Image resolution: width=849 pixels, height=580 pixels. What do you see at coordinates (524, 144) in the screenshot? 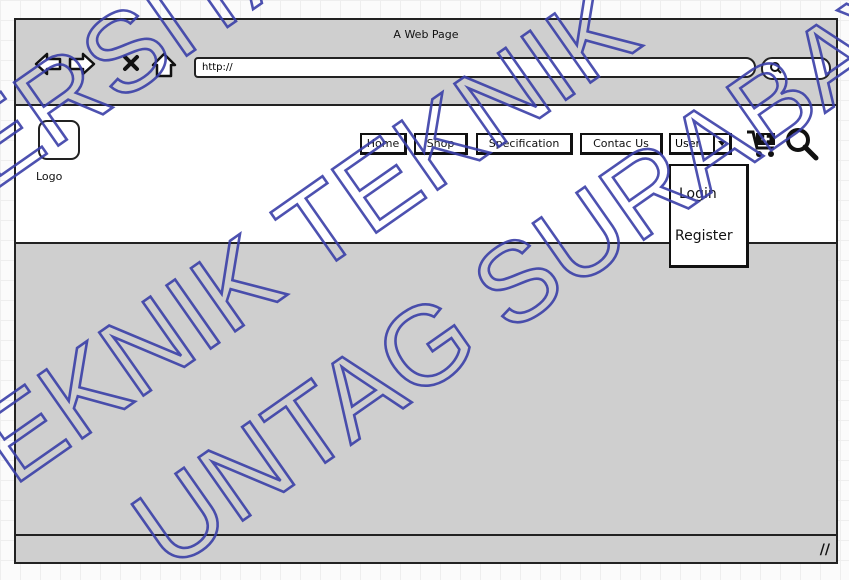
I see `nav-specification-button: Specification` at bounding box center [524, 144].